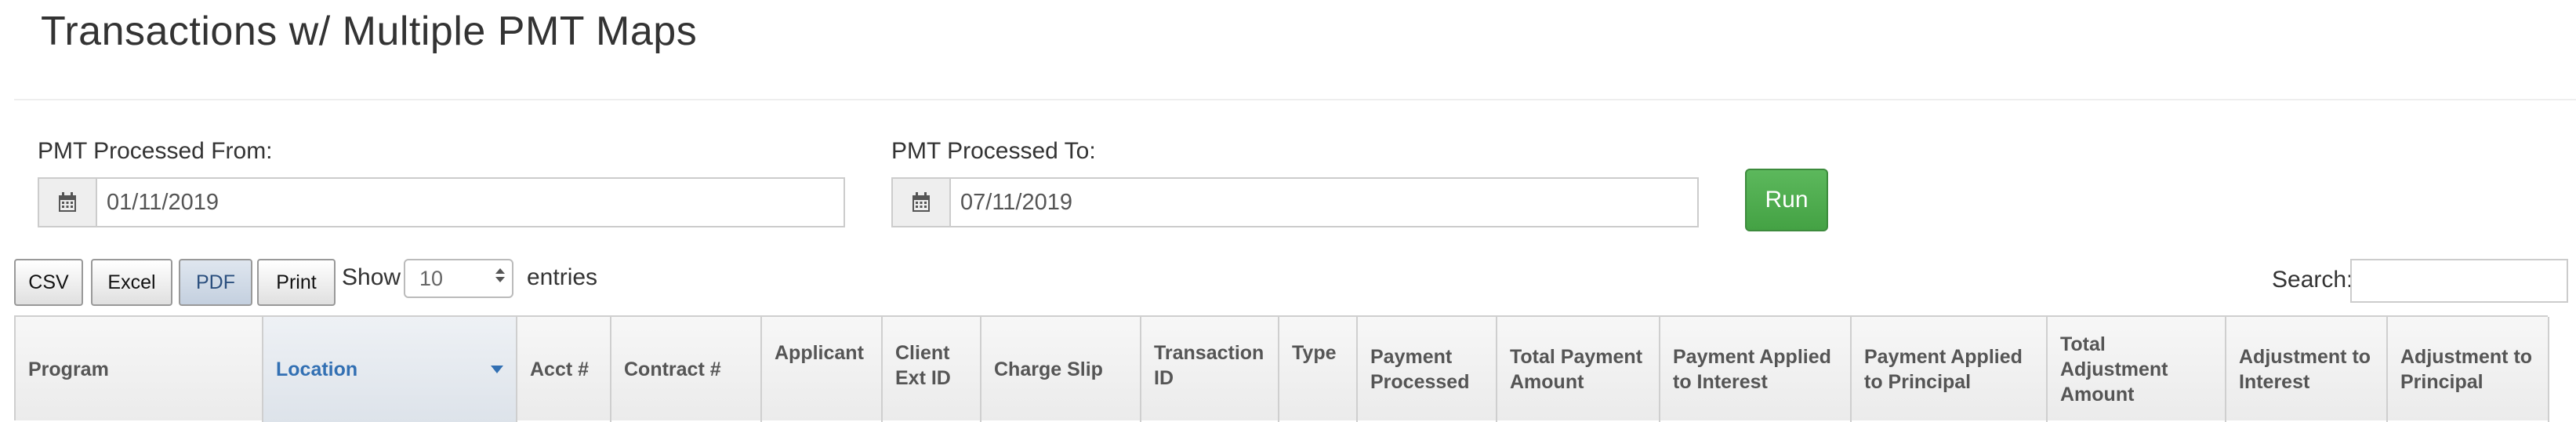  I want to click on column-header: Payment Applied to Interest, so click(1756, 369).